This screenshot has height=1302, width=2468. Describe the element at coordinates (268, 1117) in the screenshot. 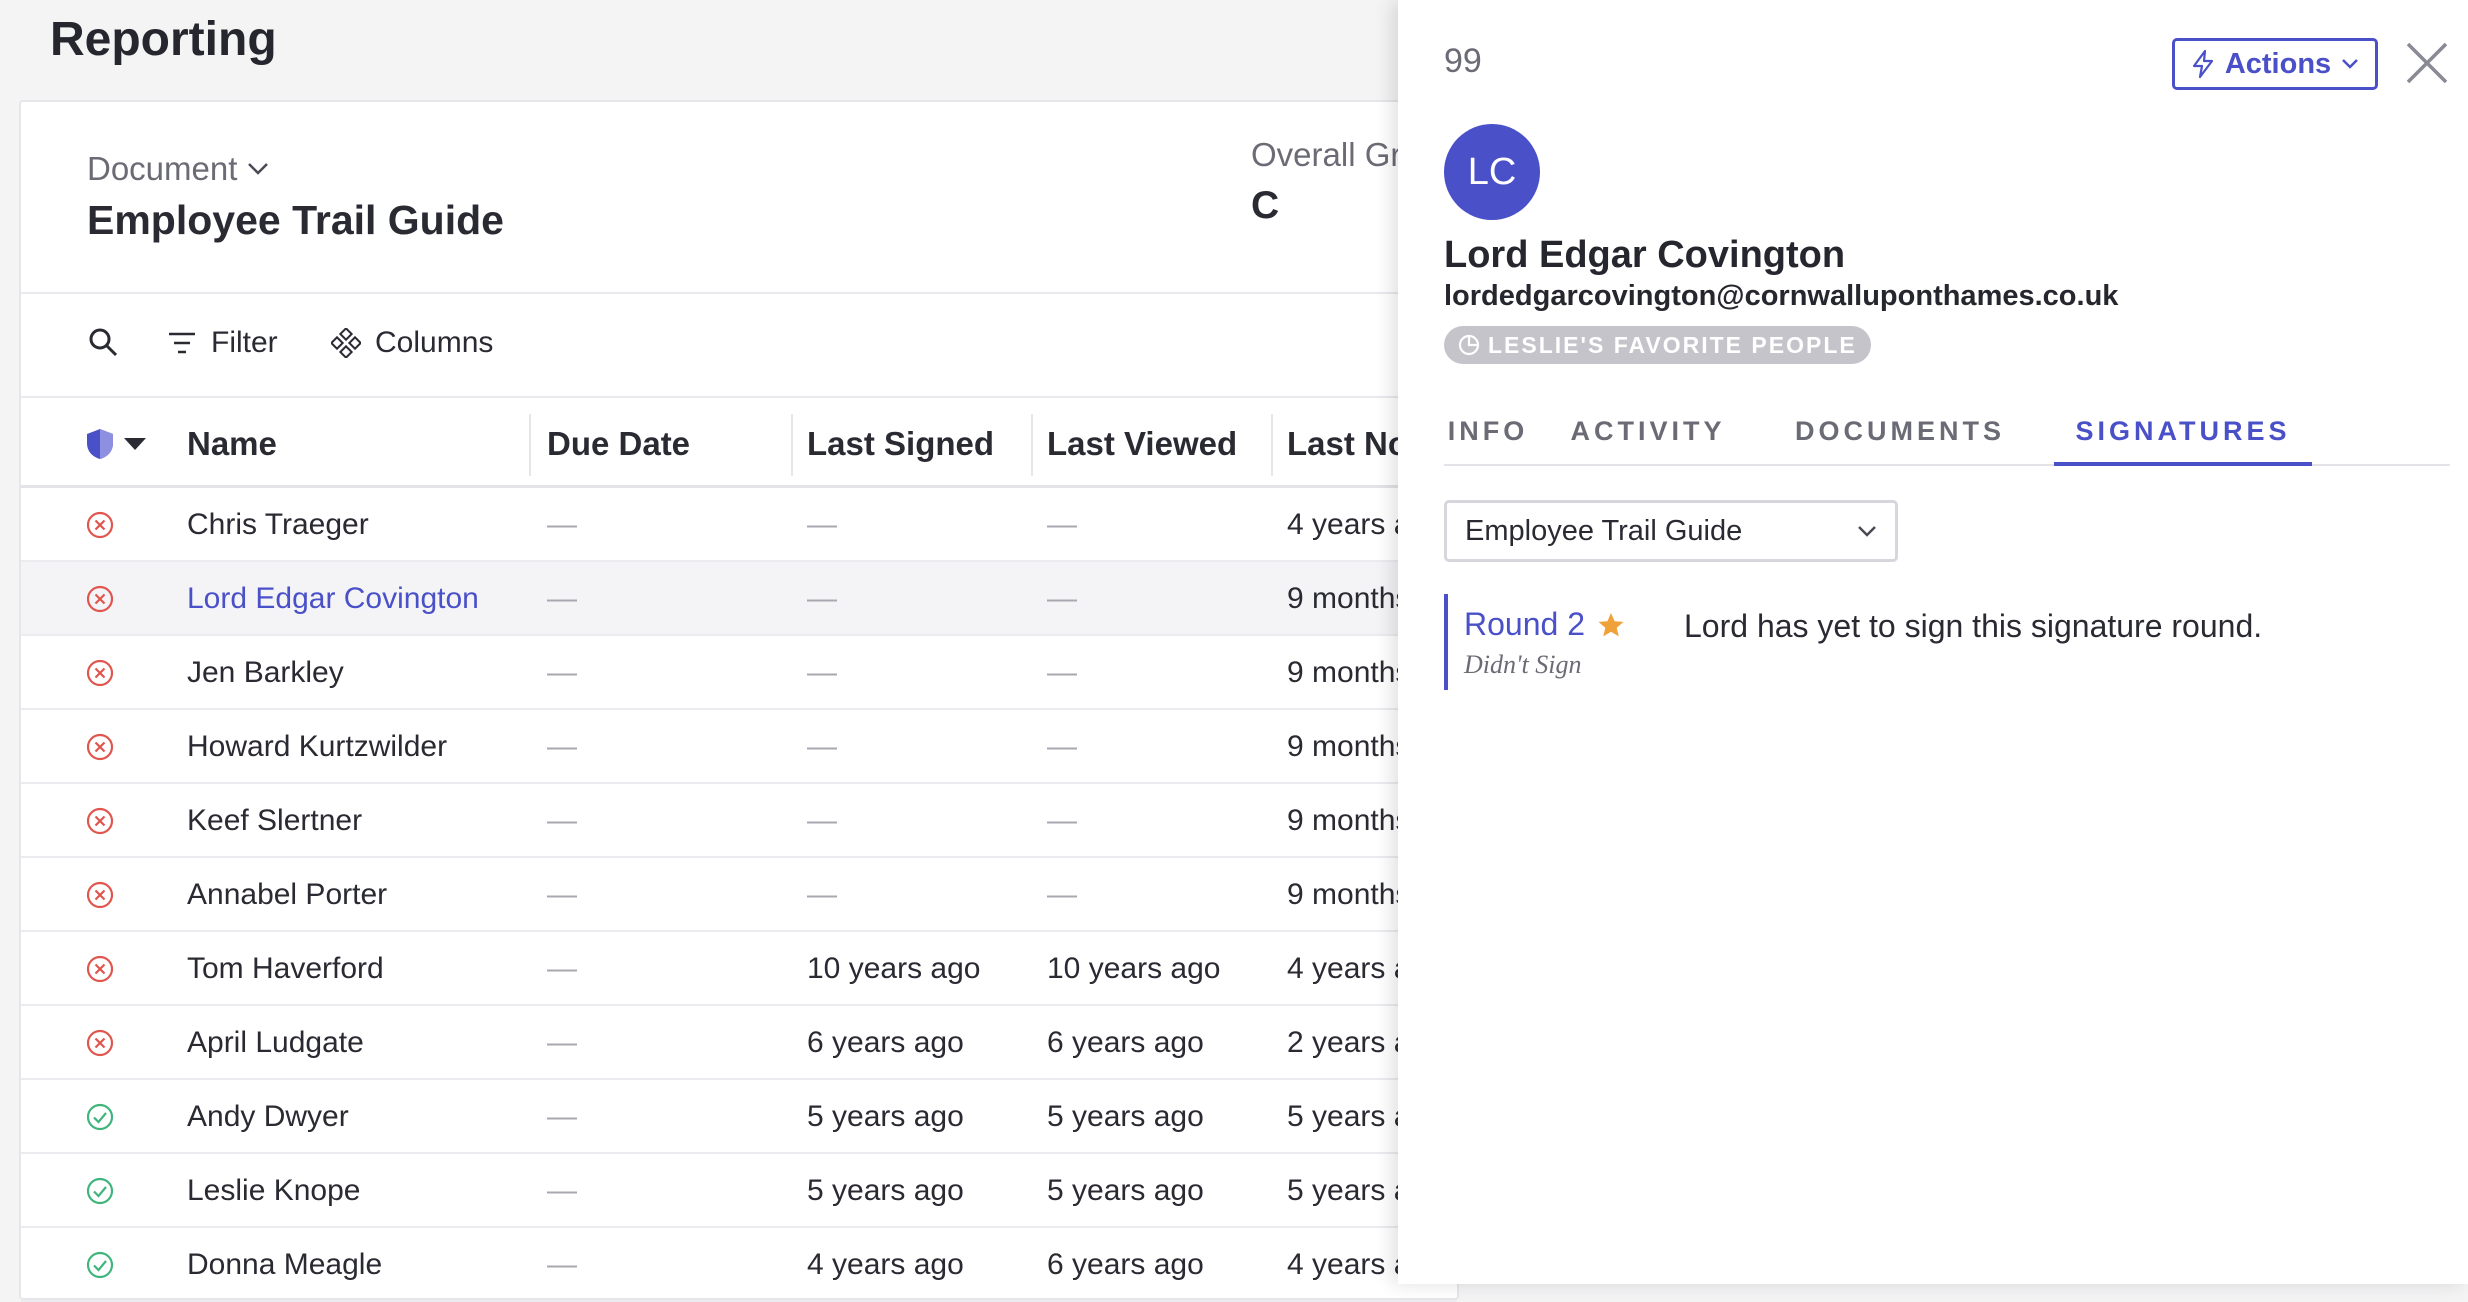

I see `cell-name: Andy Dwyer` at that location.